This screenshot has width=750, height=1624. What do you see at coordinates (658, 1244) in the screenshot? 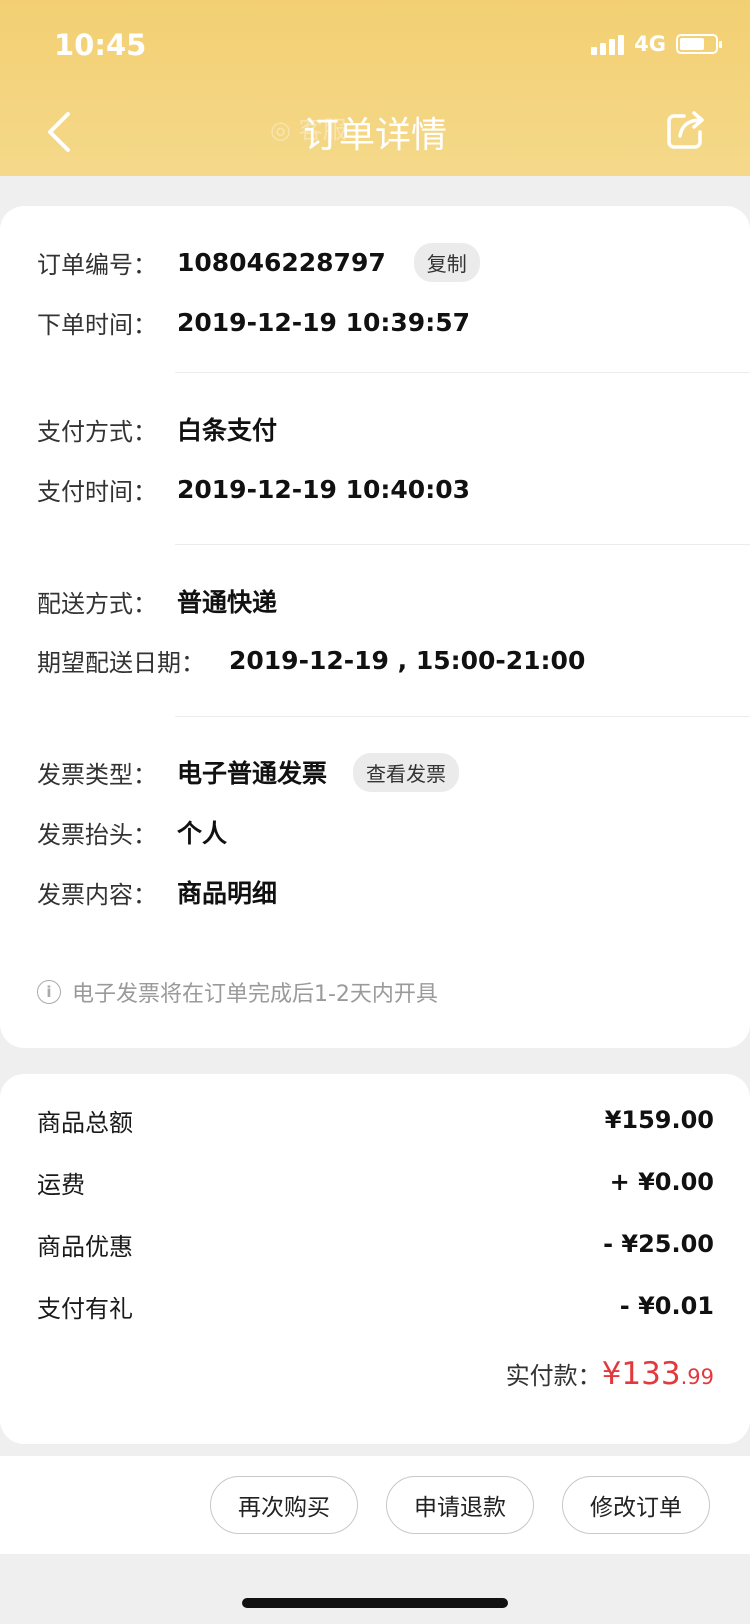
I see `summary-value: - ¥25.00` at bounding box center [658, 1244].